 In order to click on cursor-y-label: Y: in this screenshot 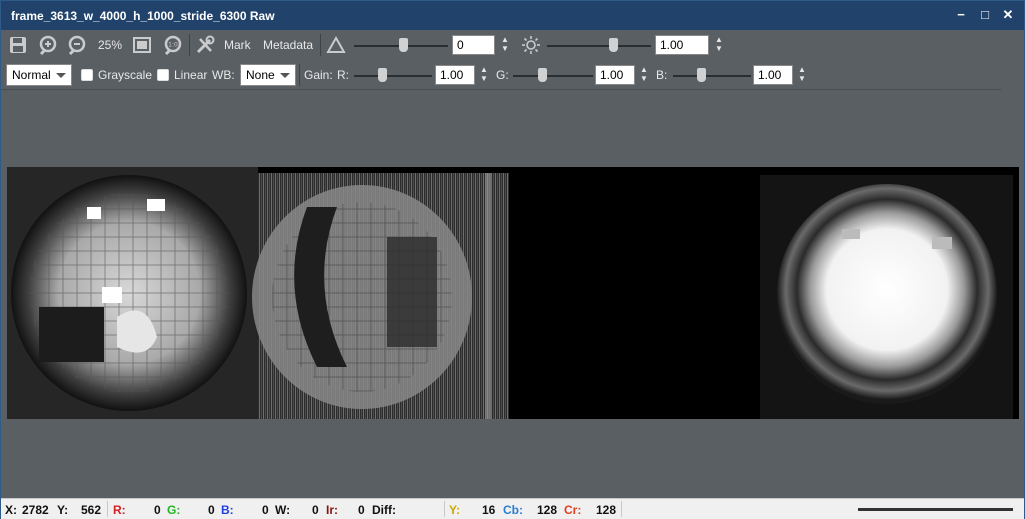, I will do `click(63, 510)`.